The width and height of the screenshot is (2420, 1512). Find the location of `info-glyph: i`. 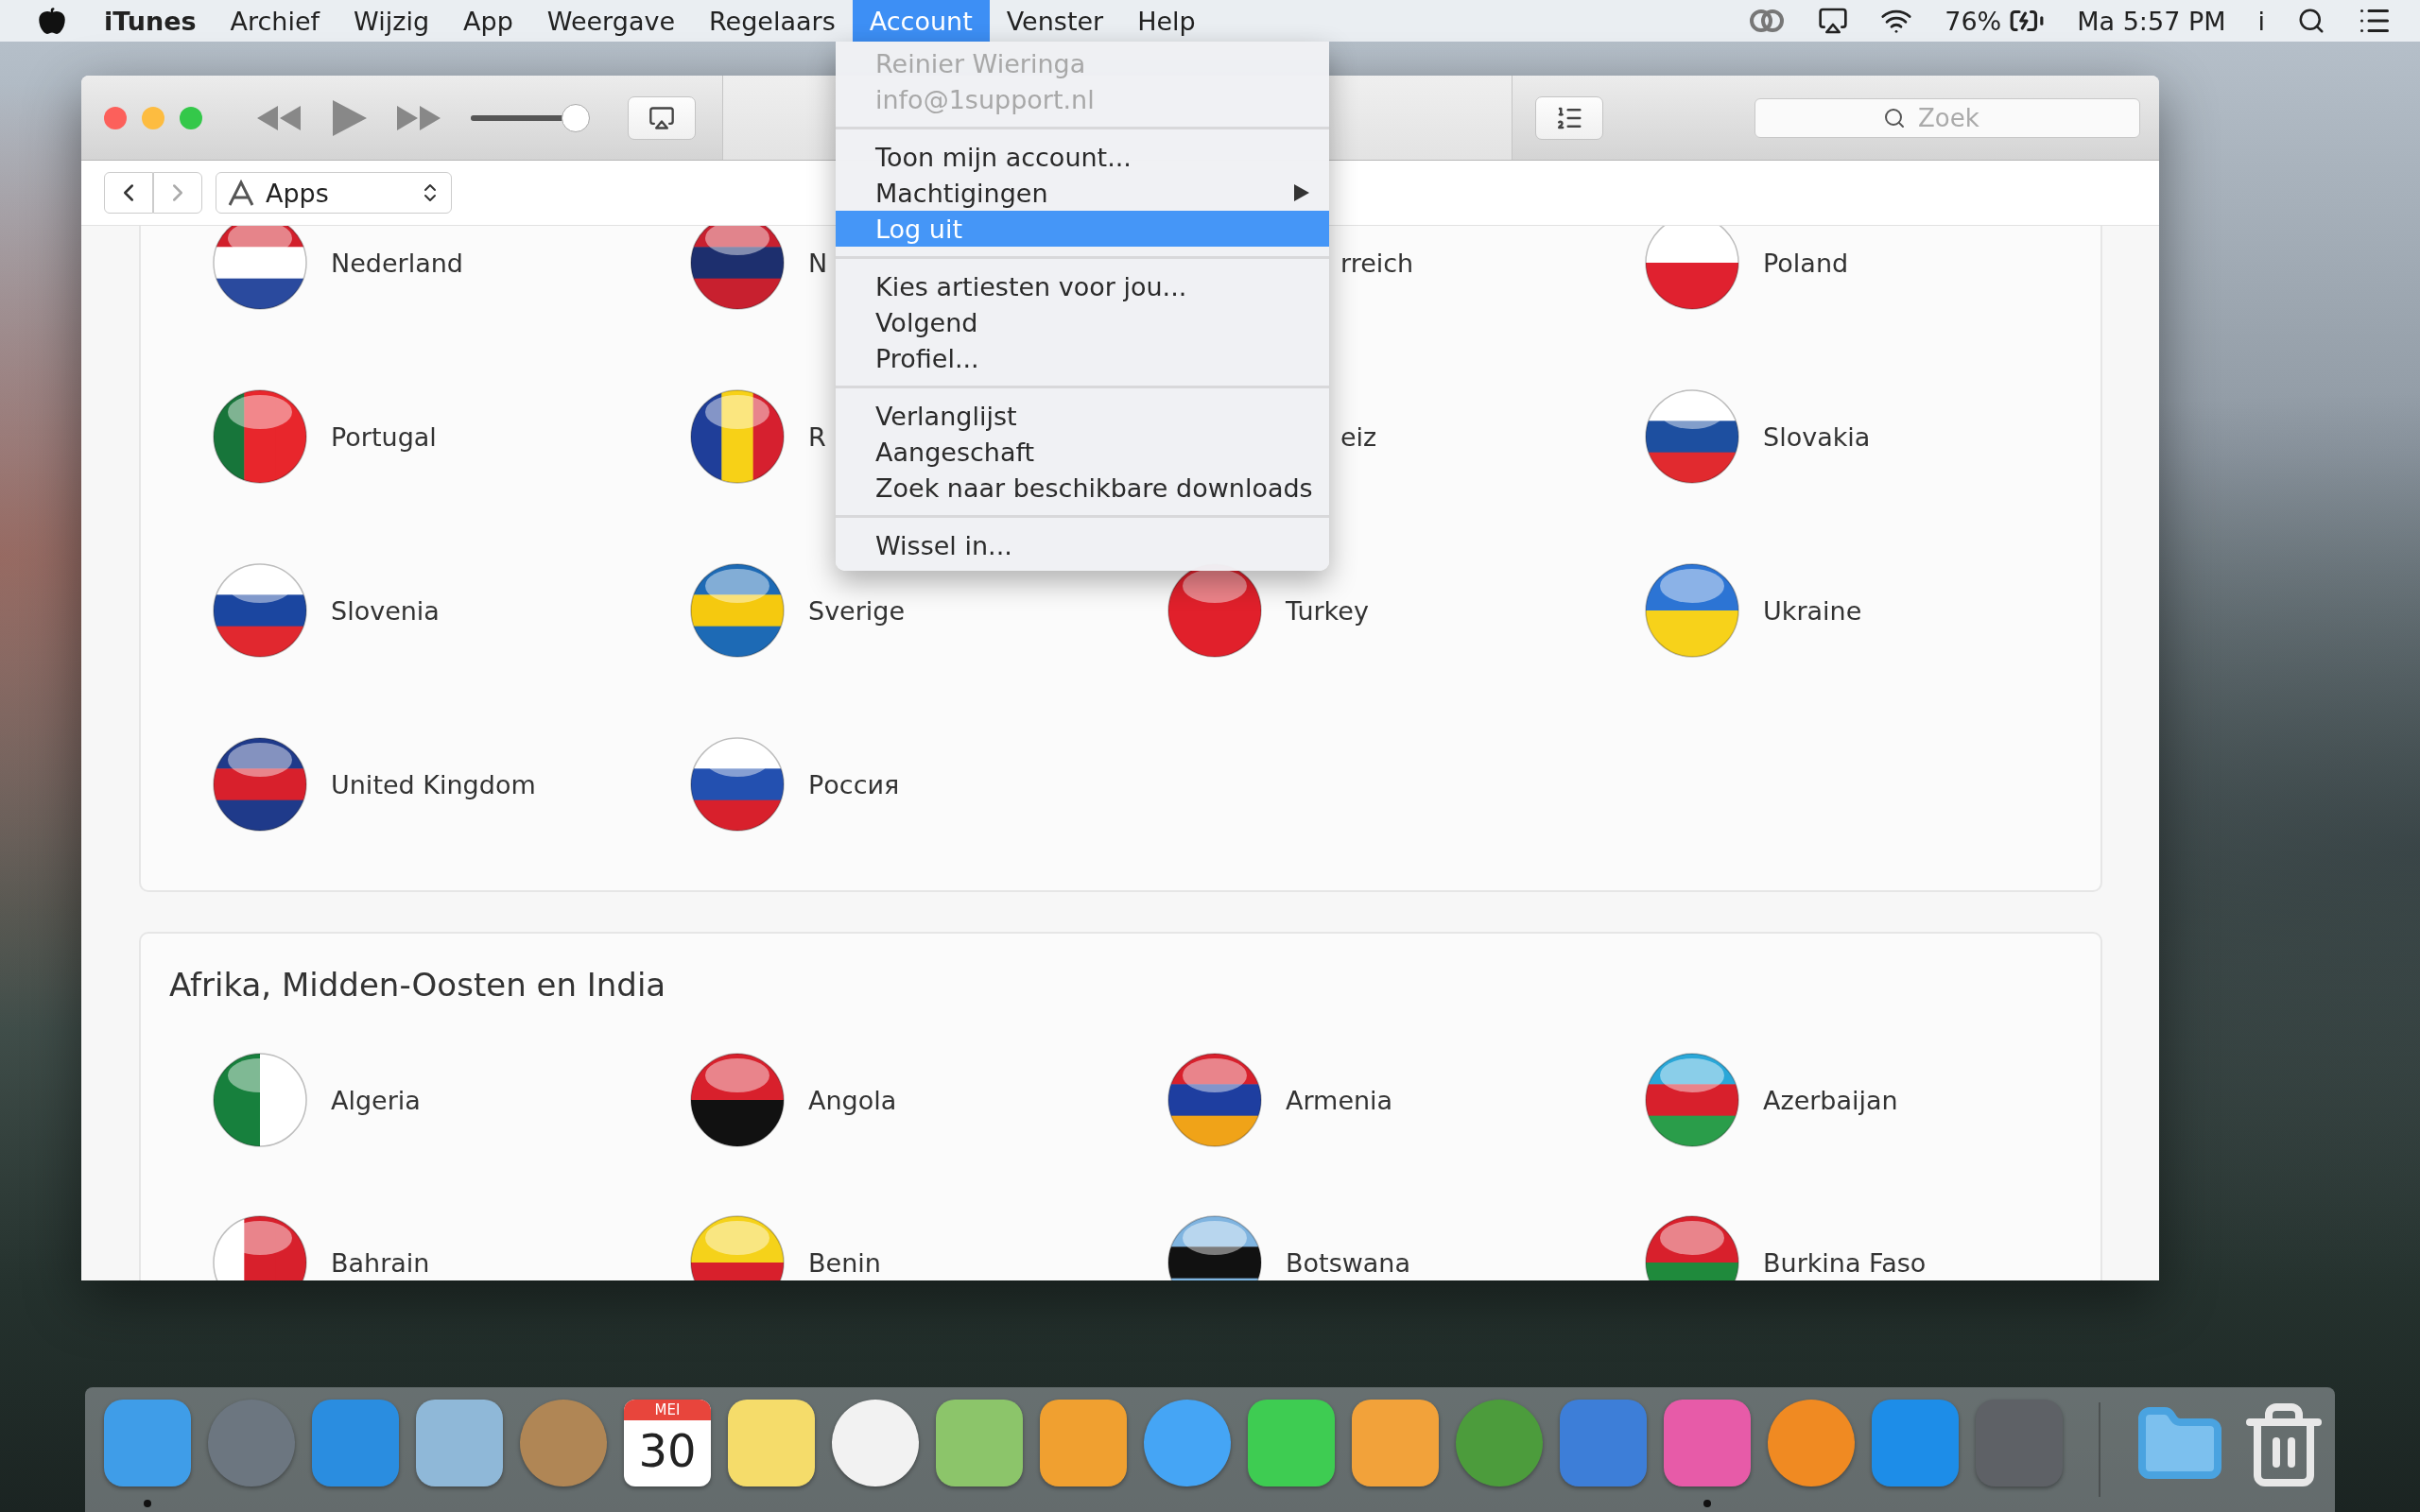

info-glyph: i is located at coordinates (2261, 21).